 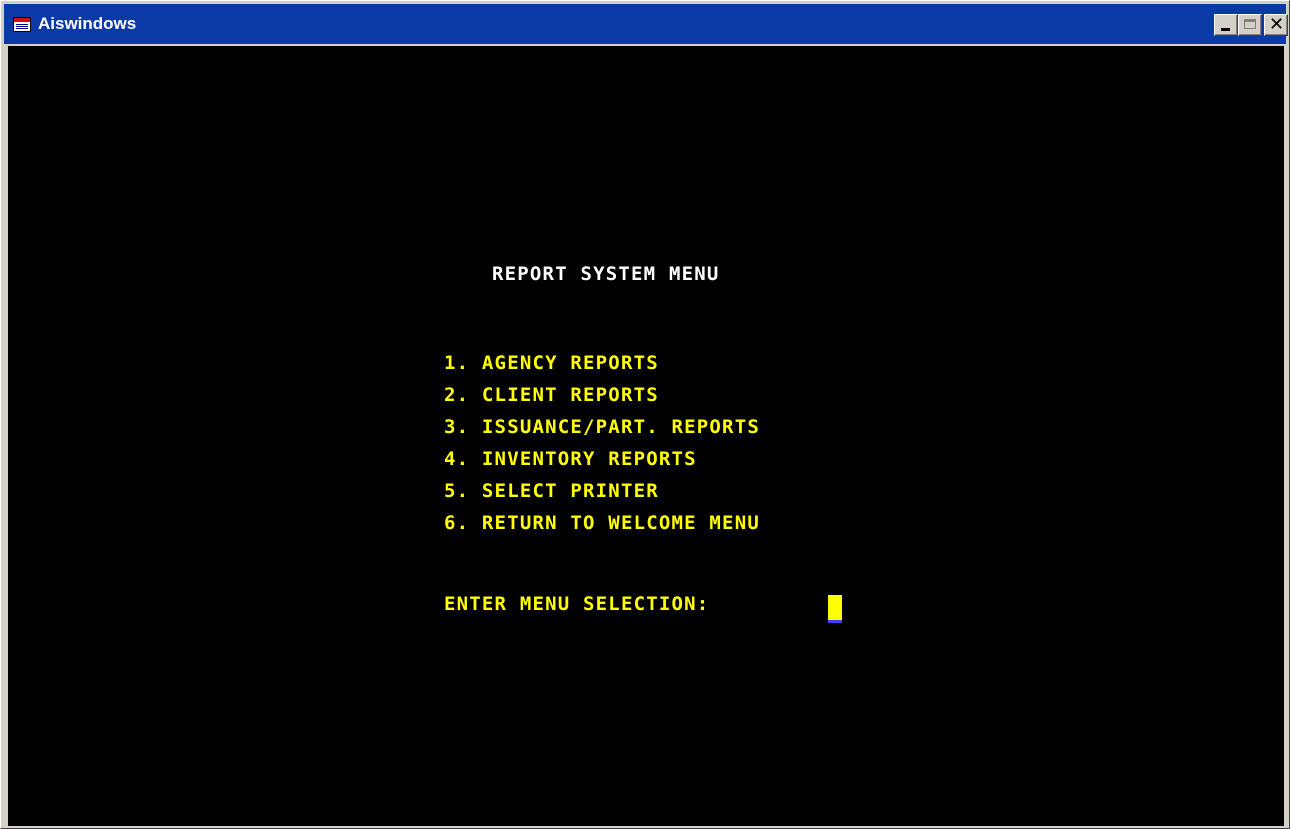 I want to click on close-button: ✕, so click(x=1276, y=25).